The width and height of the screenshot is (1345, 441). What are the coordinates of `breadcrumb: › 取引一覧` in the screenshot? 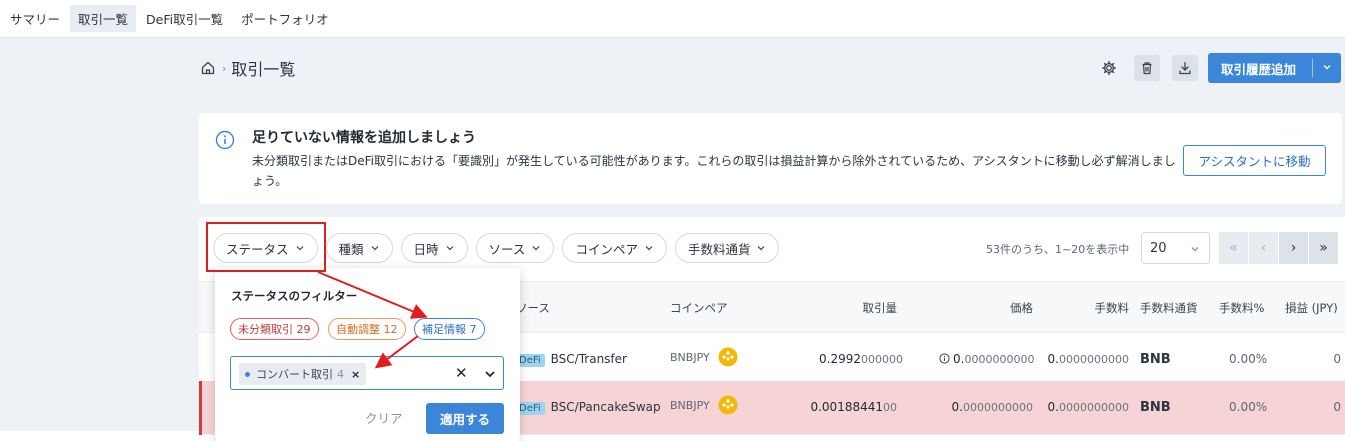 It's located at (247, 68).